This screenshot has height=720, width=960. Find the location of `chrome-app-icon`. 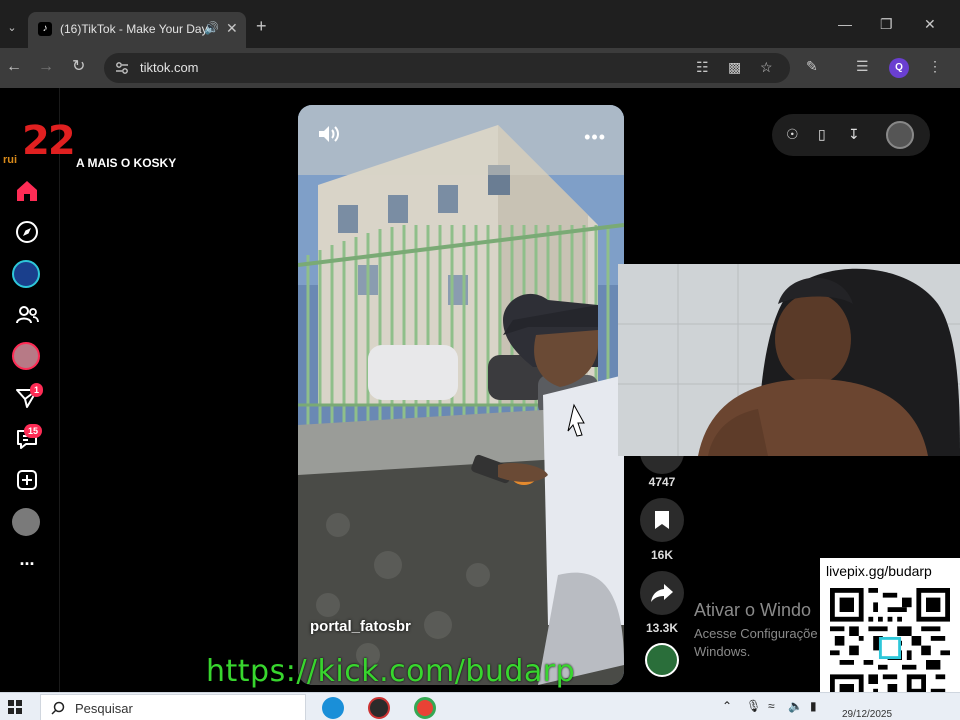

chrome-app-icon is located at coordinates (425, 708).